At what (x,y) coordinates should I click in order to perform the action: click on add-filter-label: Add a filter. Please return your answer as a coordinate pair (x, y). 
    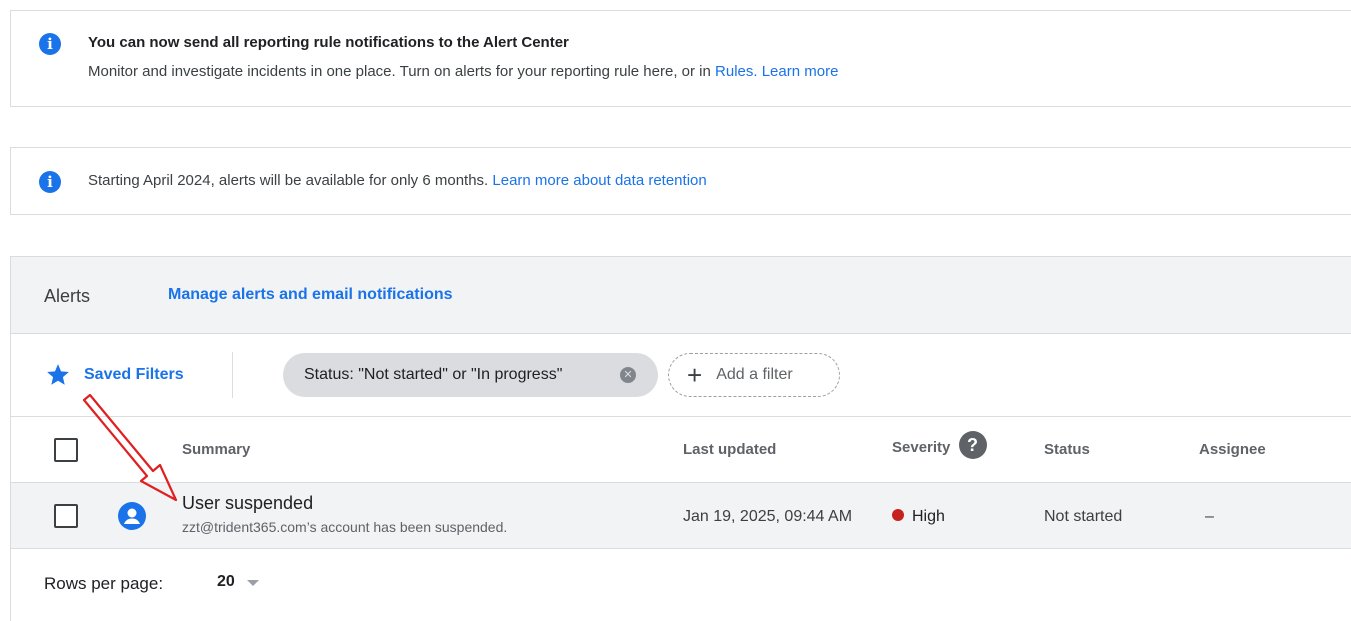
    Looking at the image, I should click on (754, 374).